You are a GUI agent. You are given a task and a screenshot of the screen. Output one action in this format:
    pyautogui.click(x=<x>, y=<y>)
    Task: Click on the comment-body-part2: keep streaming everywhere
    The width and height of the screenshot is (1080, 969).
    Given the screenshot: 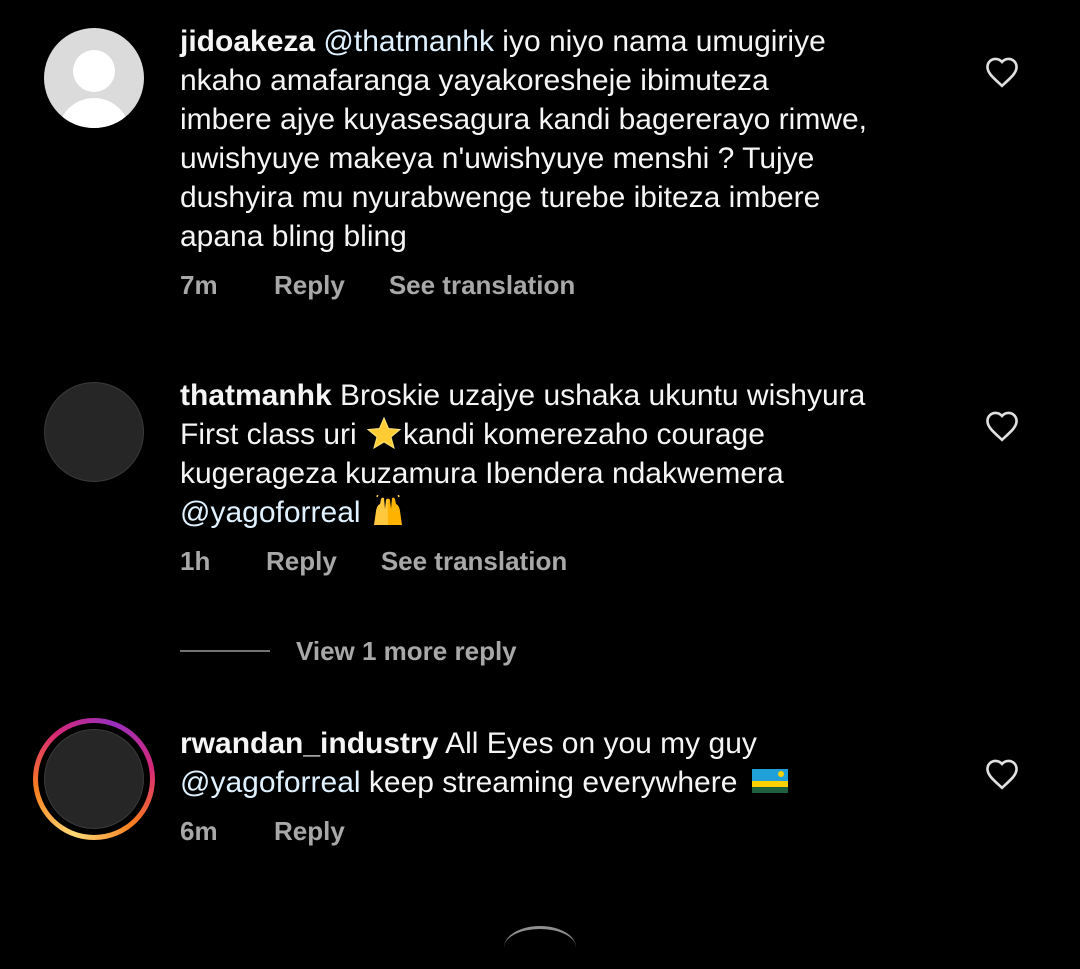 What is the action you would take?
    pyautogui.click(x=553, y=782)
    